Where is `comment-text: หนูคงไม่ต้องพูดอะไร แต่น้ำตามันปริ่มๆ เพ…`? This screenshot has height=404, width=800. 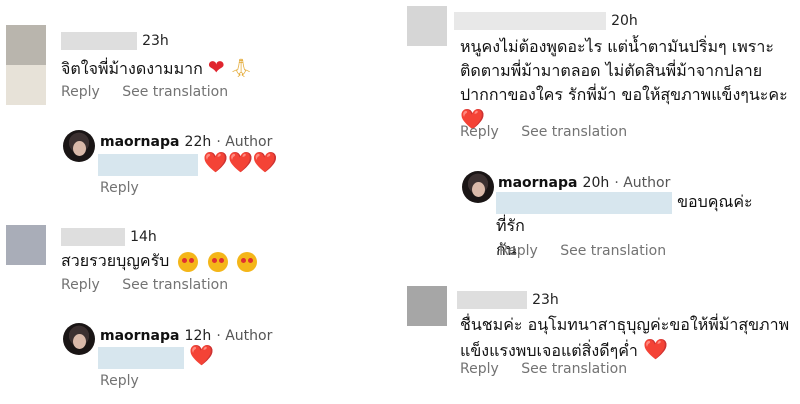
comment-text: หนูคงไม่ต้องพูดอะไร แต่น้ำตามันปริ่มๆ เพ… is located at coordinates (624, 83).